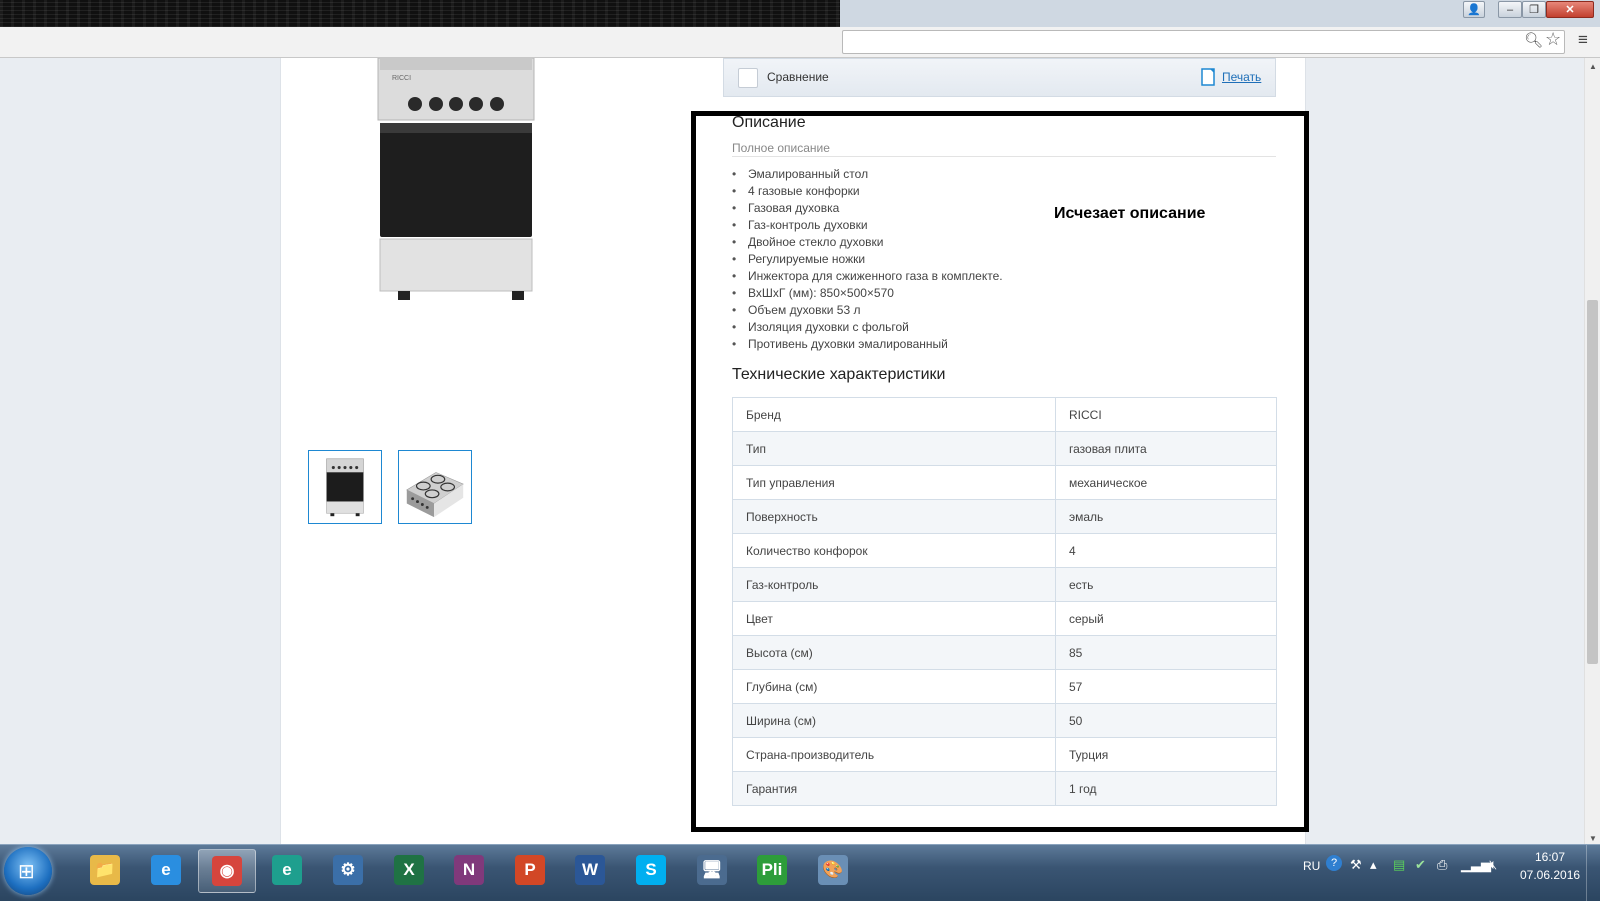 Image resolution: width=1600 pixels, height=901 pixels. What do you see at coordinates (287, 870) in the screenshot?
I see `taskbar-edge-e-button: e` at bounding box center [287, 870].